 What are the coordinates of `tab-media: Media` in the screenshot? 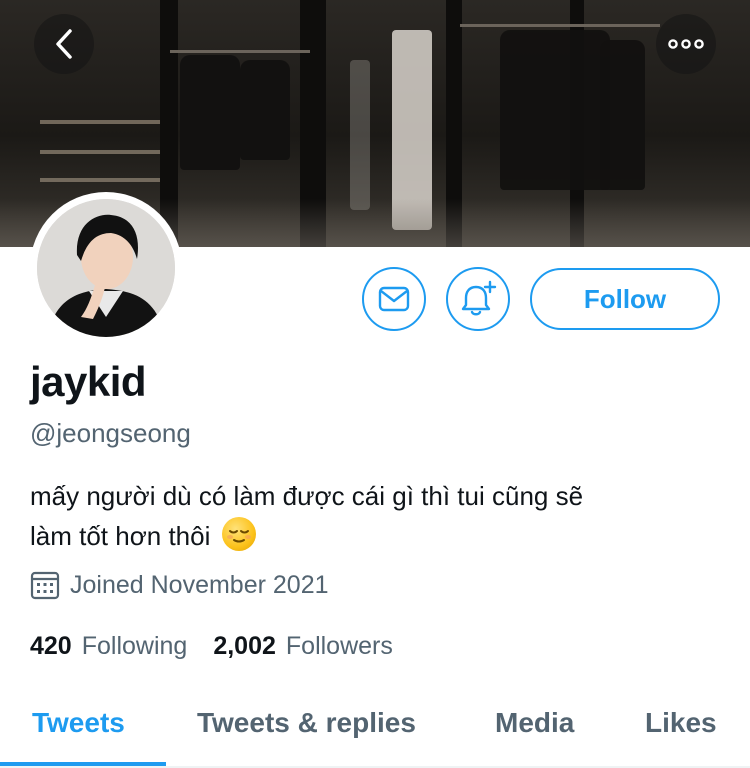 It's located at (534, 723).